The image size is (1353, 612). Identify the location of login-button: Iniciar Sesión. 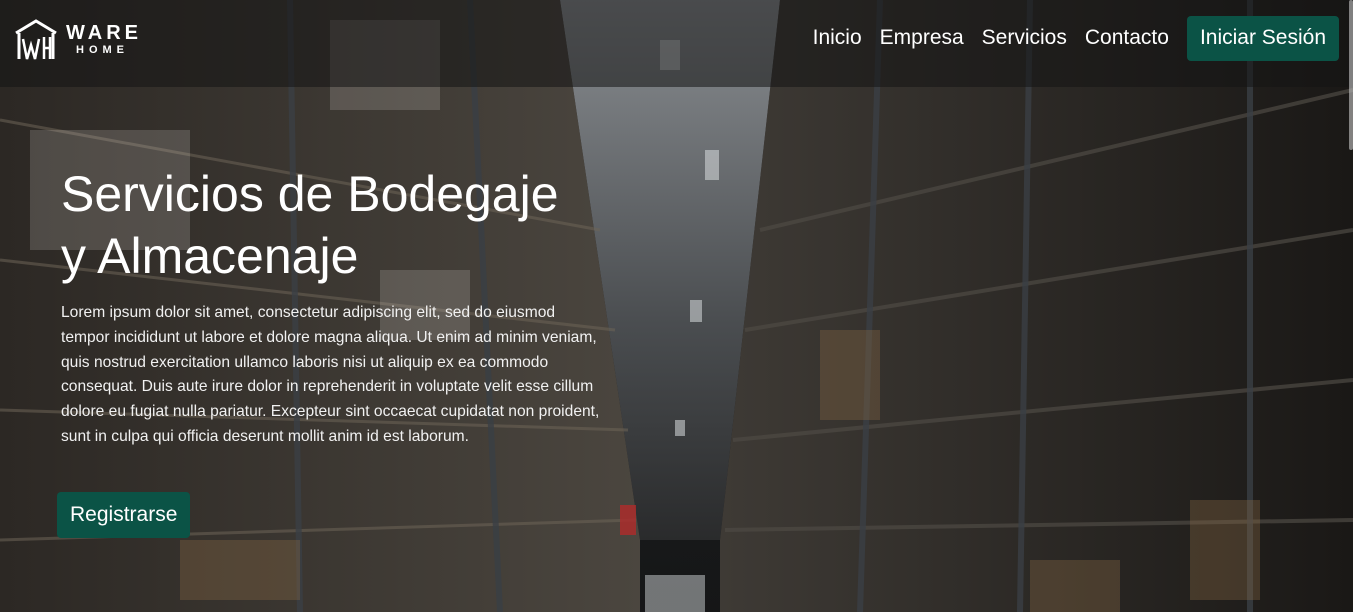
(1262, 38).